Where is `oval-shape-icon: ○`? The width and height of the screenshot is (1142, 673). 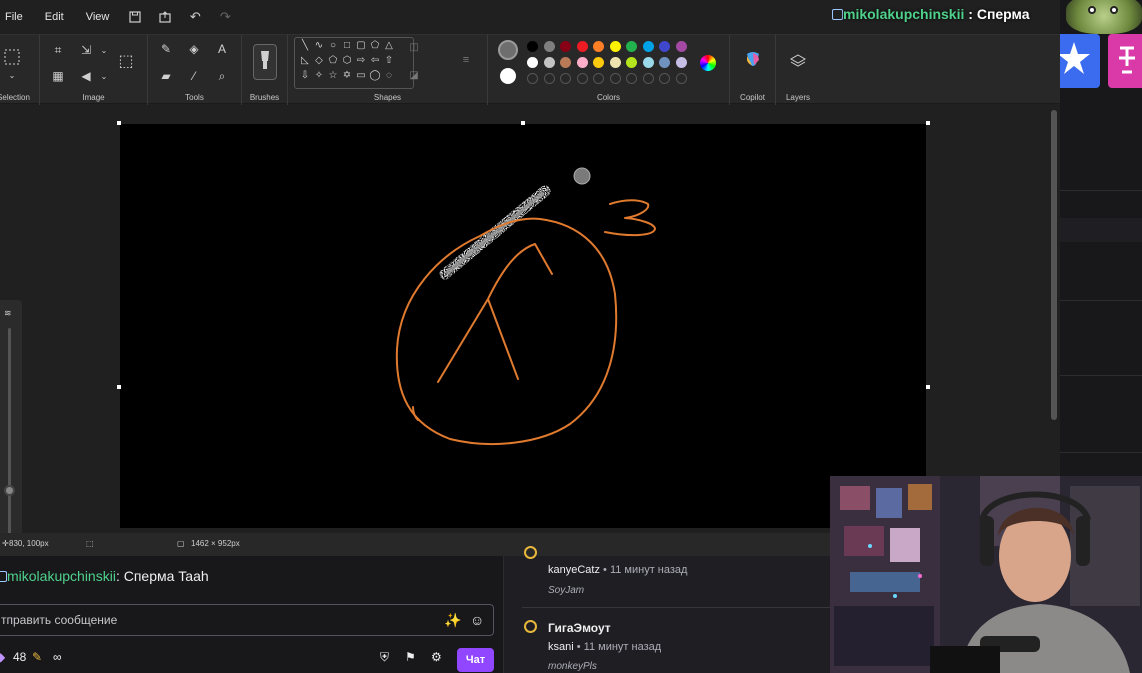 oval-shape-icon: ○ is located at coordinates (333, 45).